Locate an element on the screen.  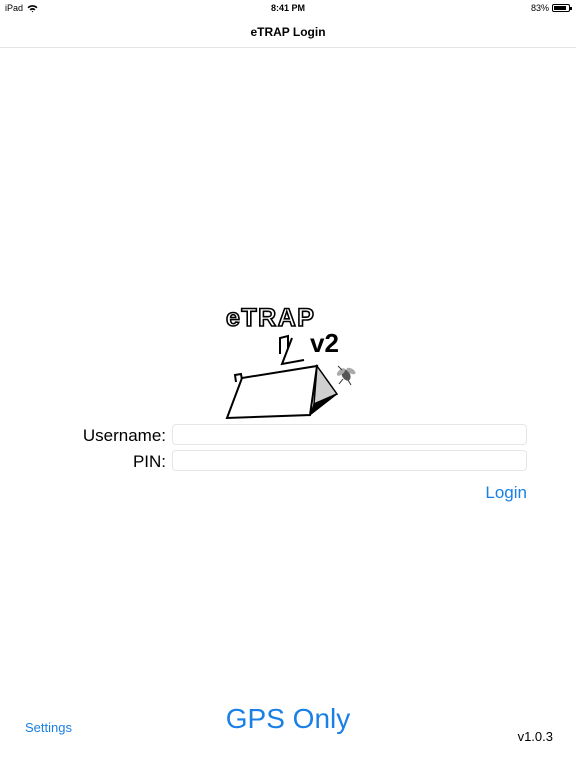
etrap-logo: eTRAP v2 is located at coordinates (292, 361).